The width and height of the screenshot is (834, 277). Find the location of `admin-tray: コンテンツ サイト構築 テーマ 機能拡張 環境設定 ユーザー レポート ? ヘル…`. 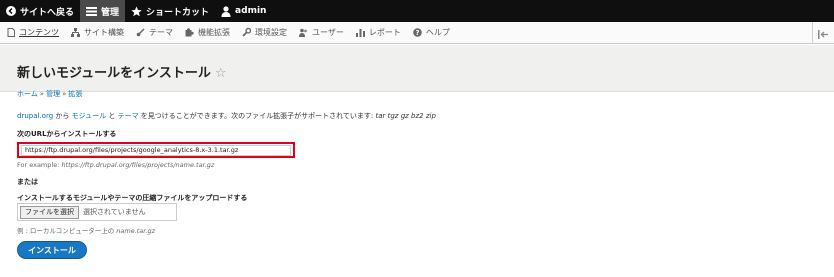

admin-tray: コンテンツ サイト構築 テーマ 機能拡張 環境設定 ユーザー レポート ? ヘル… is located at coordinates (417, 33).